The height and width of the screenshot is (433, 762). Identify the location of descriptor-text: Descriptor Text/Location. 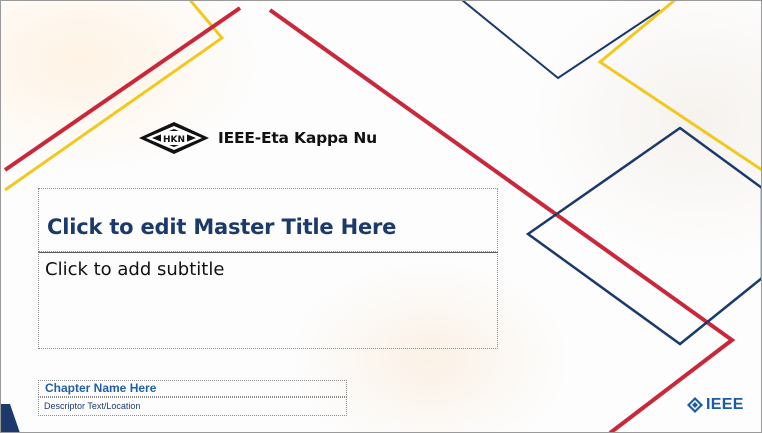
(92, 406).